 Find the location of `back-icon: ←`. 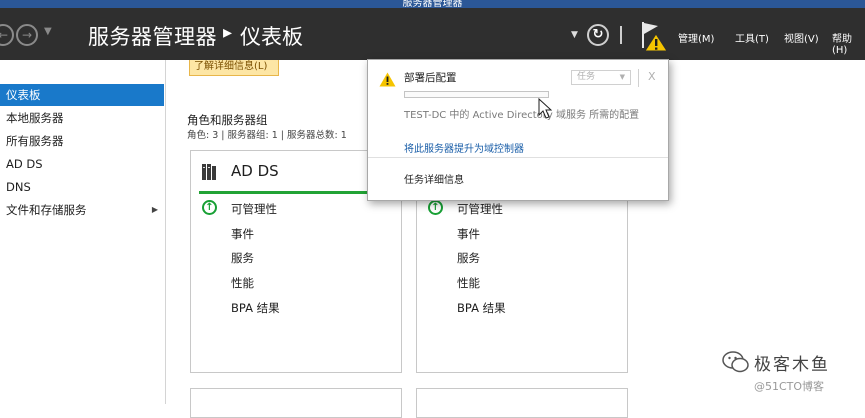

back-icon: ← is located at coordinates (7, 35).